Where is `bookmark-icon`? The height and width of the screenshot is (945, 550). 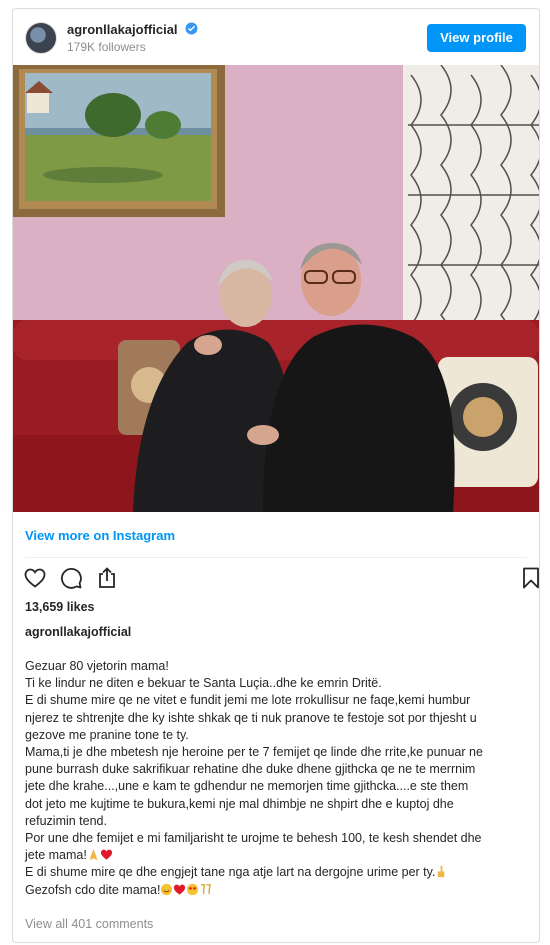 bookmark-icon is located at coordinates (531, 578).